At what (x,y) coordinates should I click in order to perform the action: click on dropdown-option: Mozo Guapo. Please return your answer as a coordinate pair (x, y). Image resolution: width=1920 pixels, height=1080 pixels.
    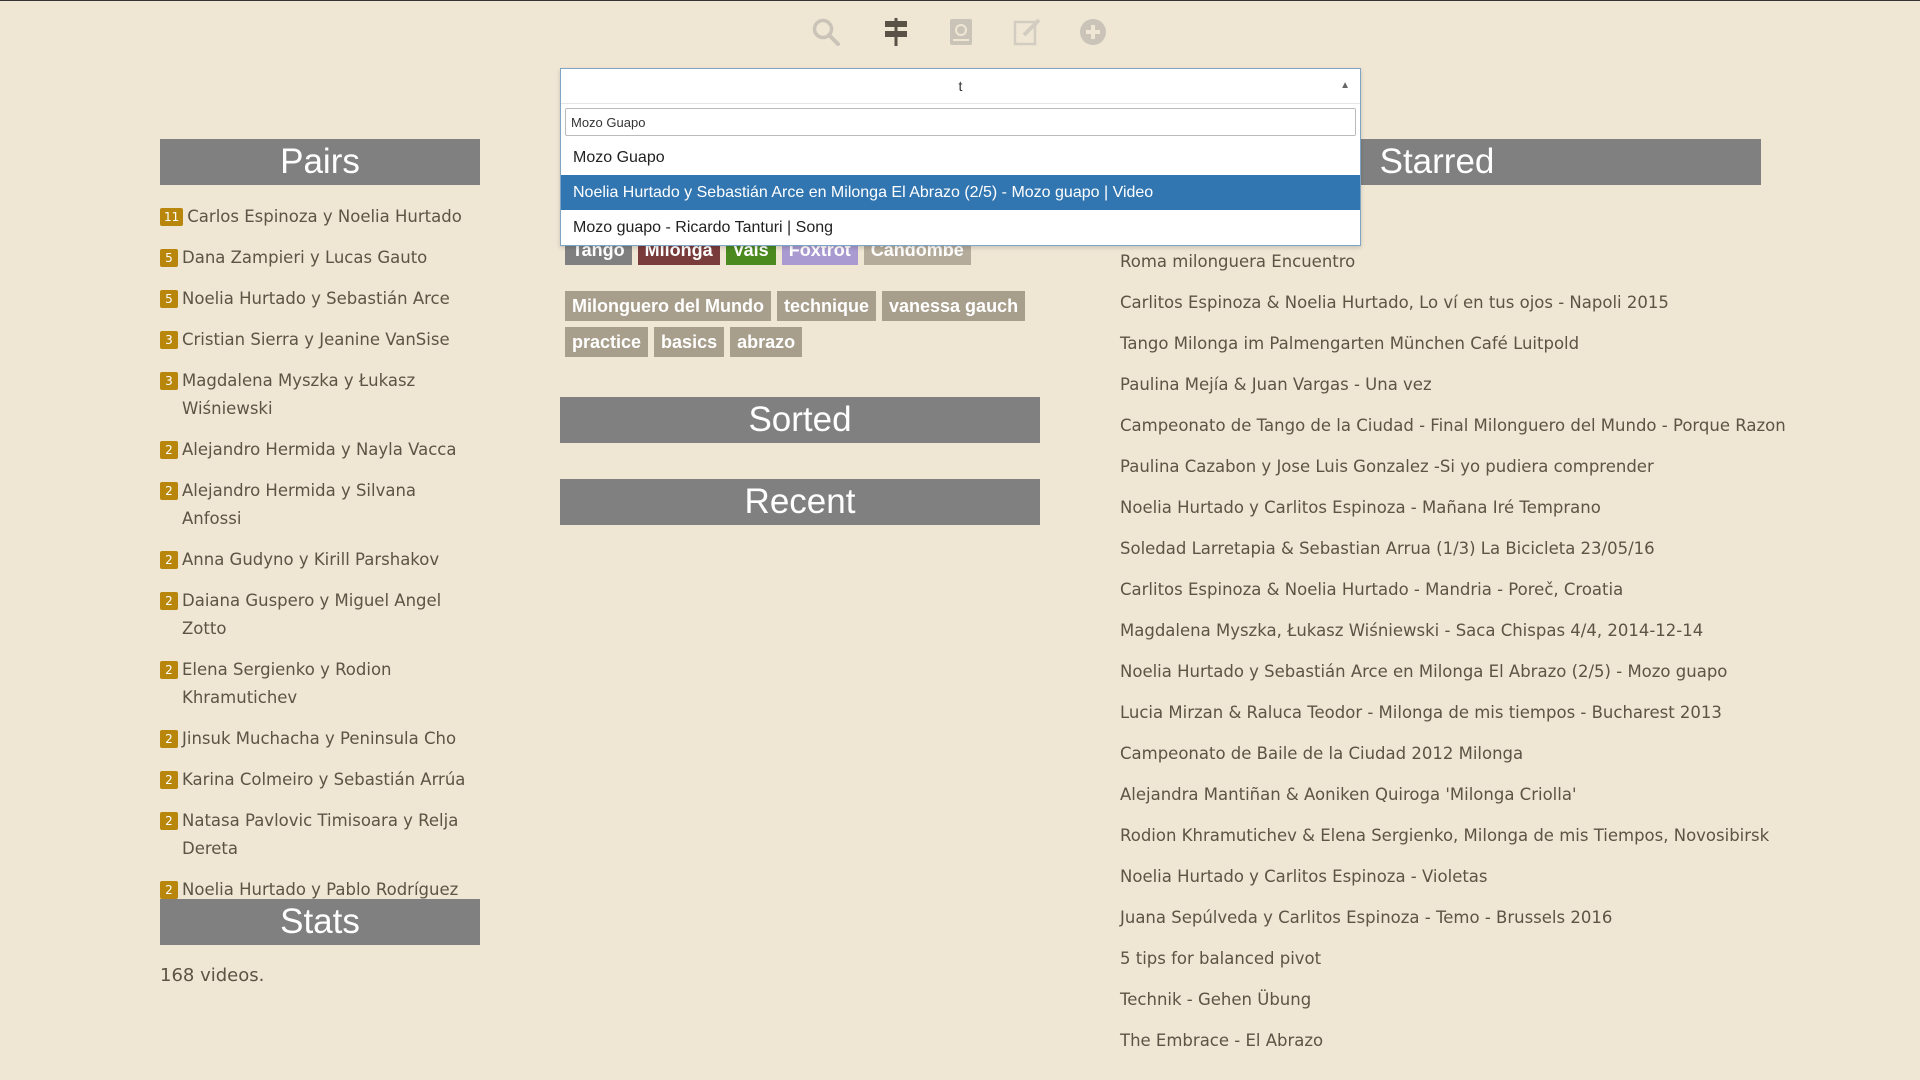
    Looking at the image, I should click on (960, 157).